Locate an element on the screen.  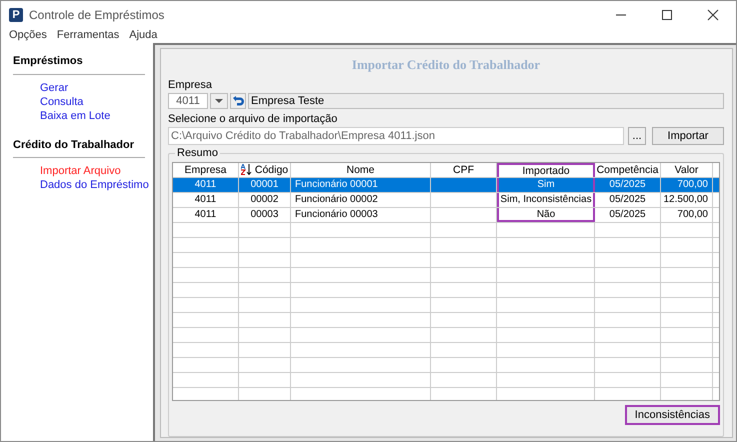
app-logo: P is located at coordinates (16, 15).